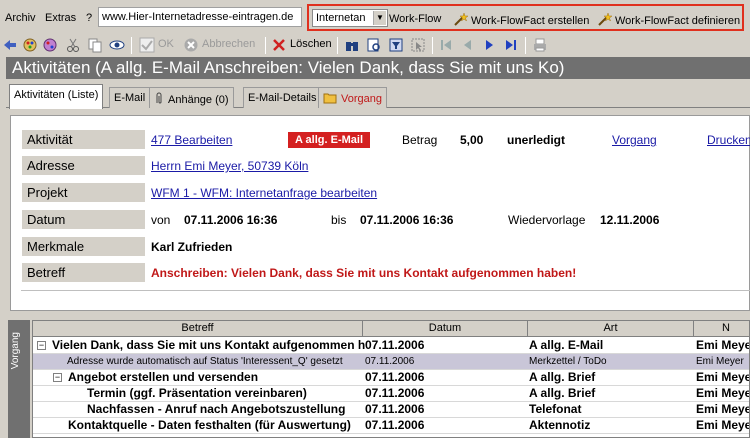 This screenshot has height=438, width=750. What do you see at coordinates (83, 165) in the screenshot?
I see `label-adresse: Adresse` at bounding box center [83, 165].